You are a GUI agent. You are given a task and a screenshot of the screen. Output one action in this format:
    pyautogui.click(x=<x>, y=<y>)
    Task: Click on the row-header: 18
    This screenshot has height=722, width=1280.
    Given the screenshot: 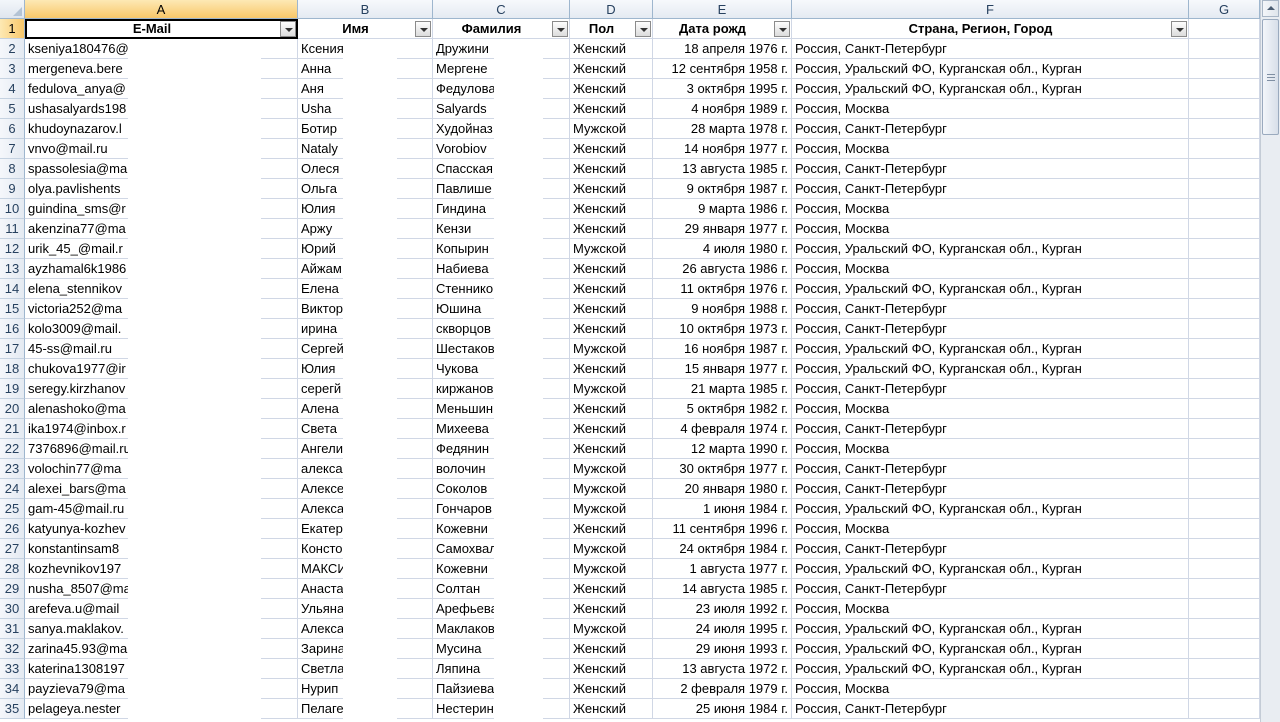 What is the action you would take?
    pyautogui.click(x=12, y=369)
    